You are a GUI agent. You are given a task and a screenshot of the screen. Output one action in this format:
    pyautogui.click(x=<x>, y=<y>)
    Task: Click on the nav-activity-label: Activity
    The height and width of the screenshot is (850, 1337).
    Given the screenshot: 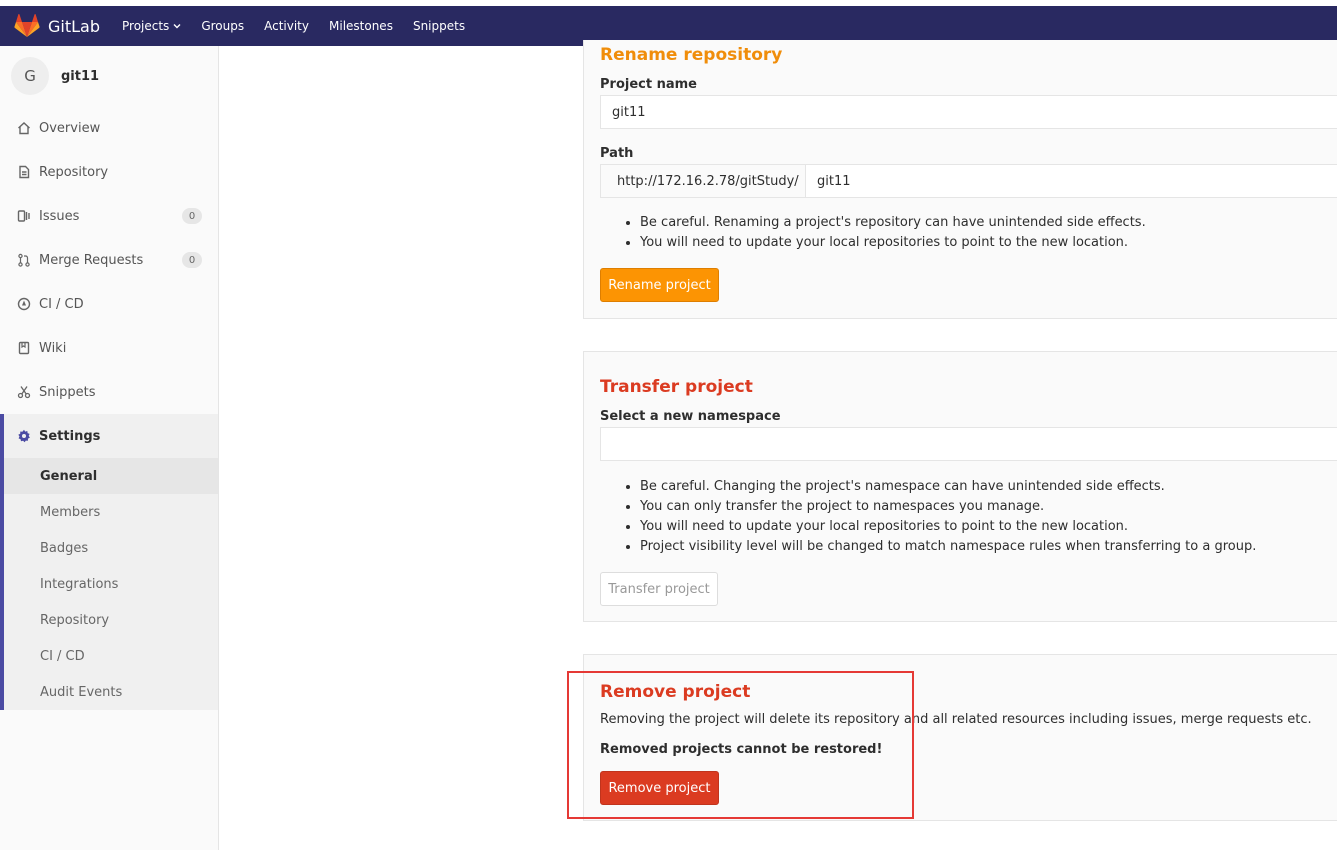 What is the action you would take?
    pyautogui.click(x=286, y=26)
    